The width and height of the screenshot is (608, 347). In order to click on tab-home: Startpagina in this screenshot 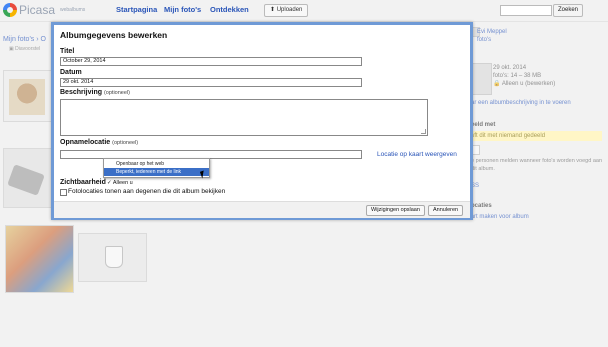, I will do `click(136, 9)`.